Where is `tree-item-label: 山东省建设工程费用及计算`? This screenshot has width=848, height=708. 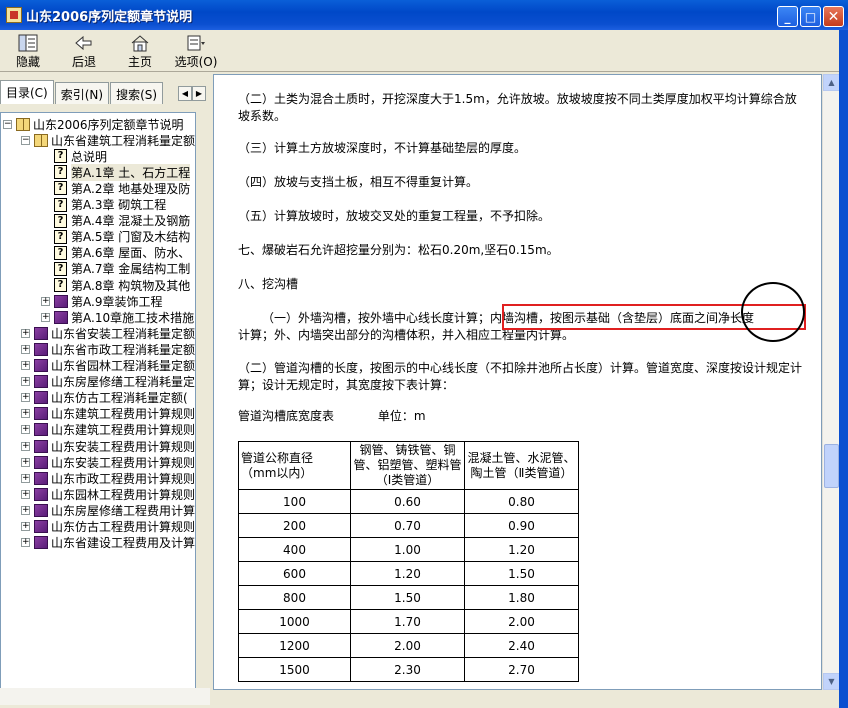 tree-item-label: 山东省建设工程费用及计算 is located at coordinates (123, 543).